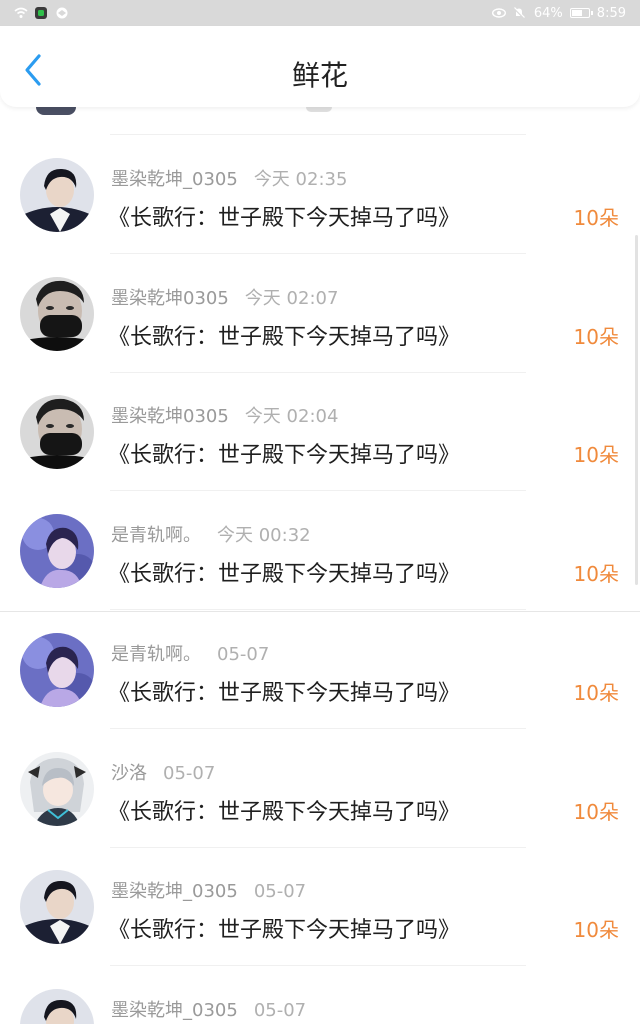 The image size is (640, 1024). I want to click on meta-line: 沙洛 05-07, so click(163, 772).